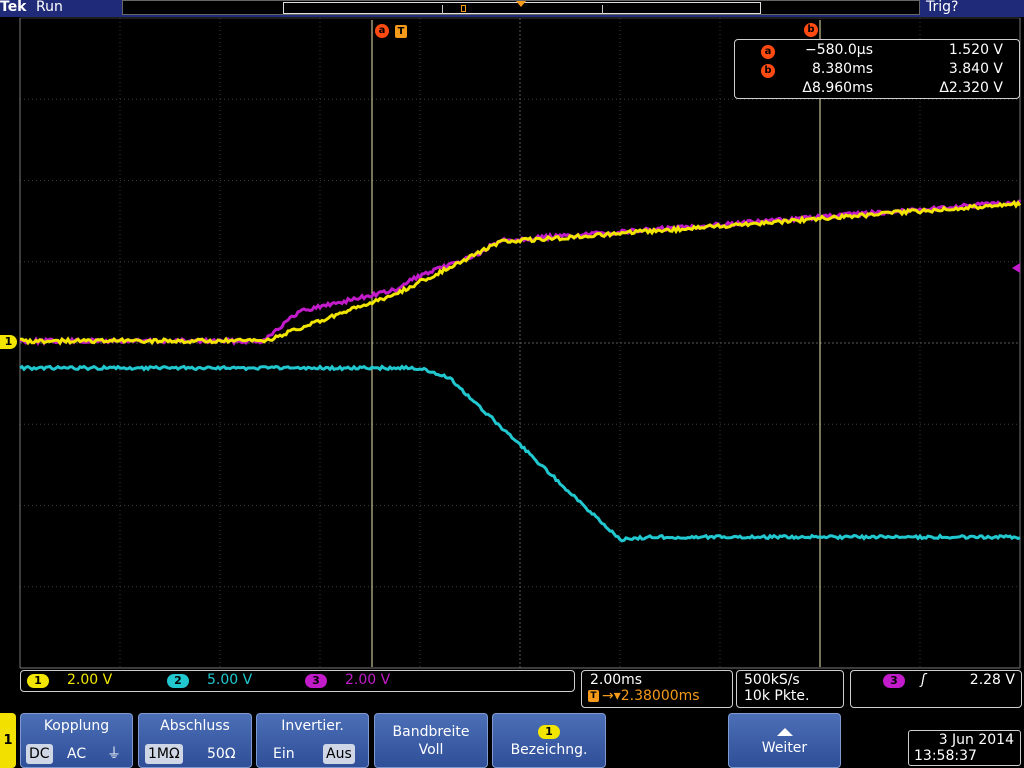  What do you see at coordinates (777, 696) in the screenshot?
I see `record-length: 10k Pkte.` at bounding box center [777, 696].